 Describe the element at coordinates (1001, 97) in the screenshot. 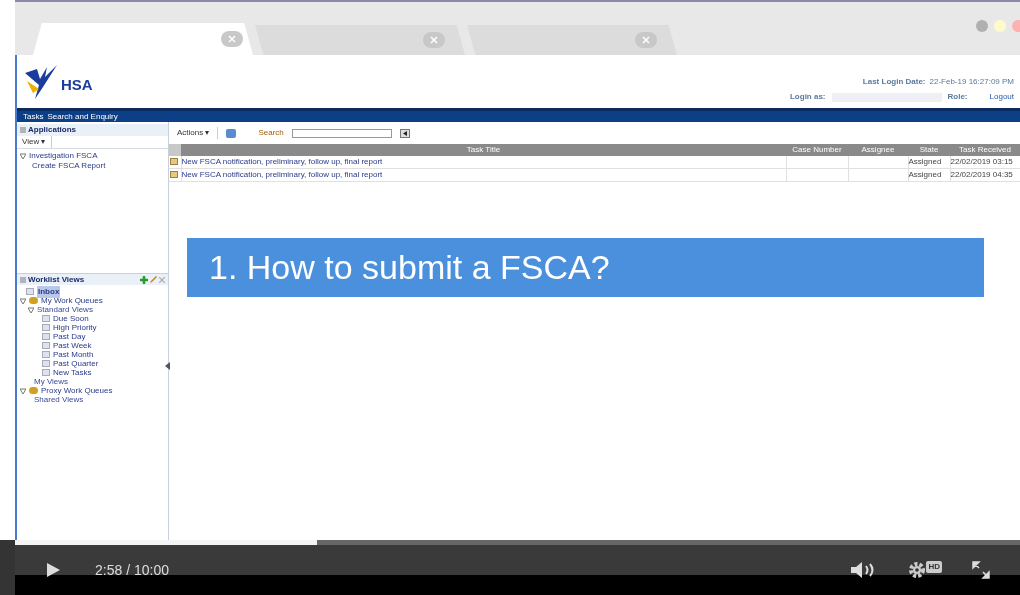

I see `logout-link: Logout` at that location.